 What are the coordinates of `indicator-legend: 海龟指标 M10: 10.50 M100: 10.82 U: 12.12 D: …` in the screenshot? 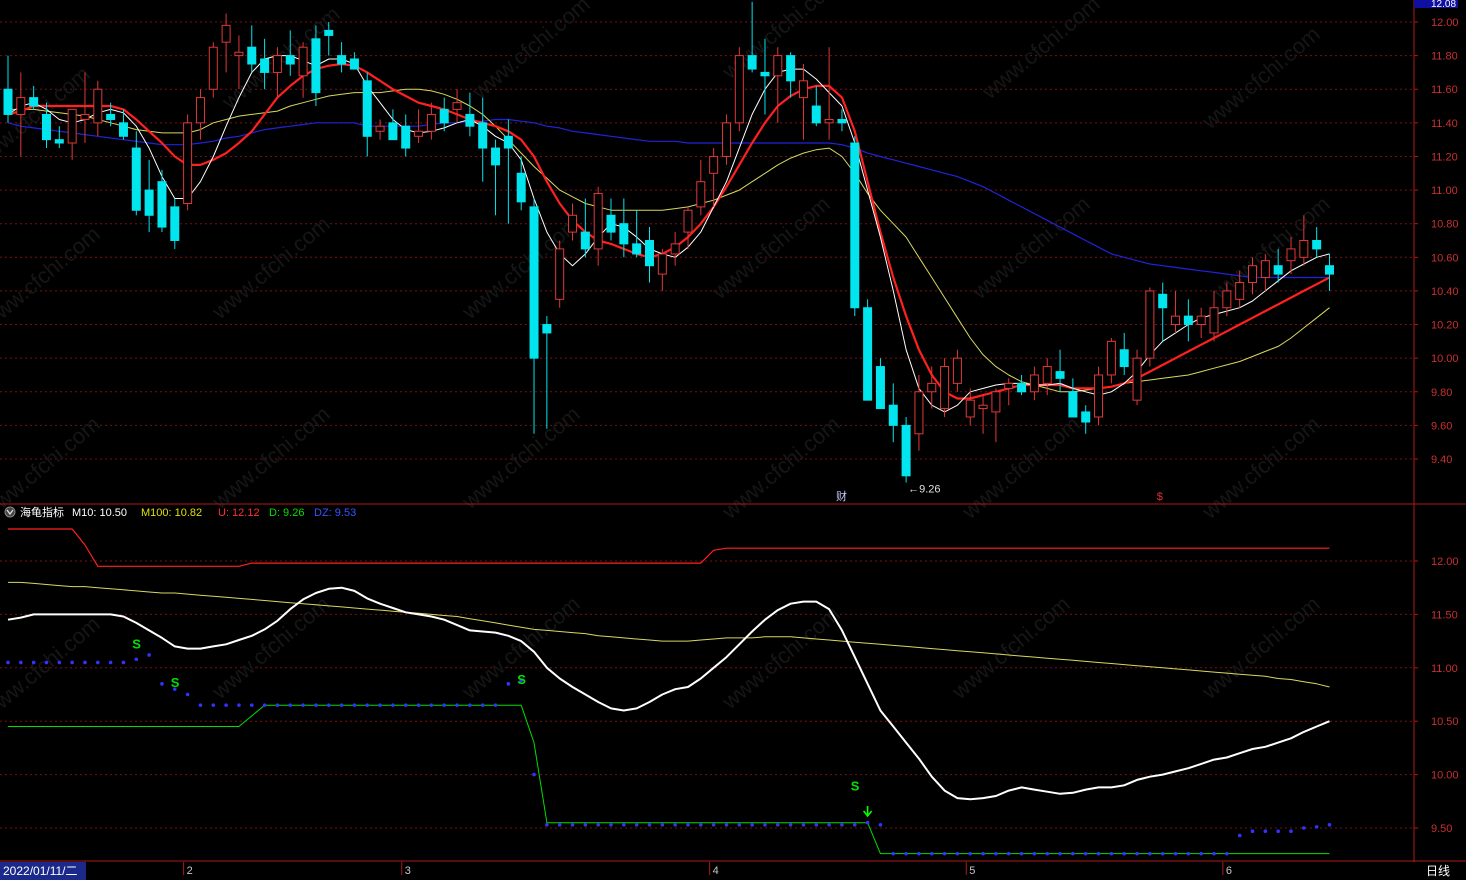 It's located at (180, 512).